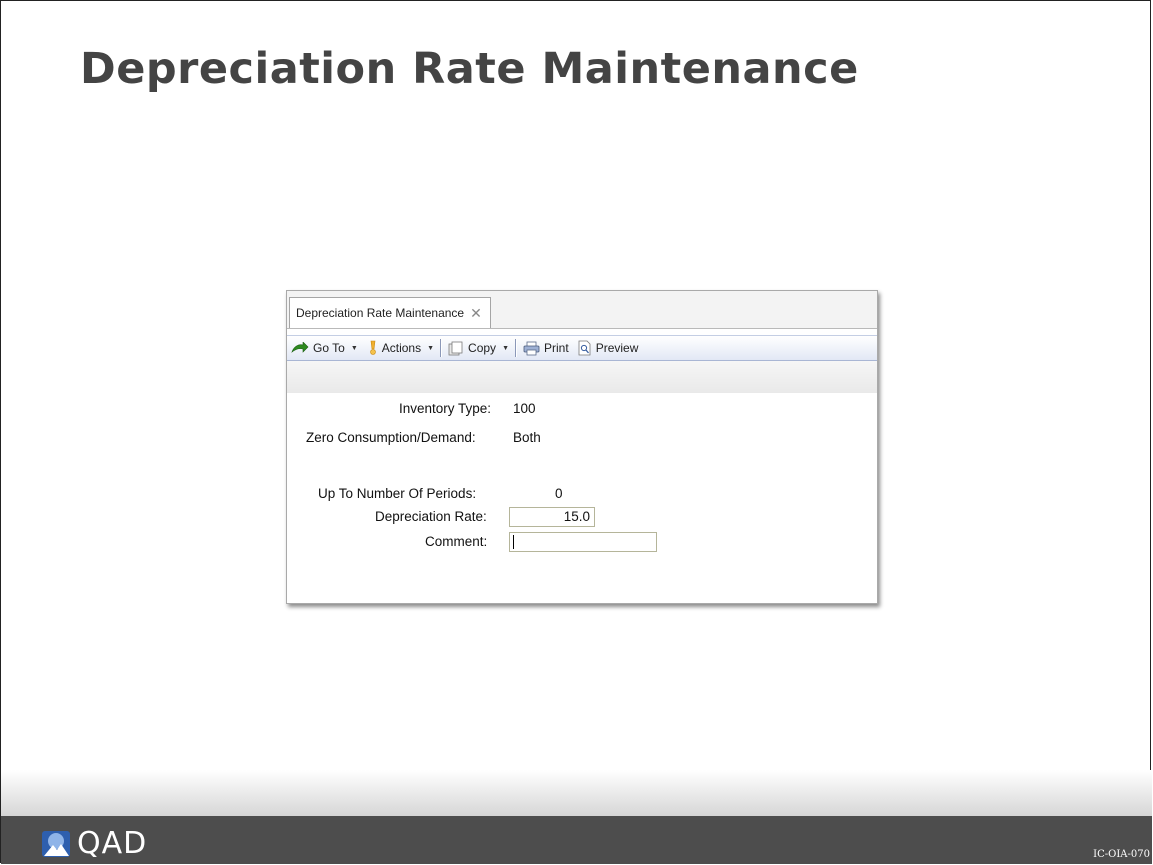 This screenshot has width=1153, height=865. Describe the element at coordinates (431, 516) in the screenshot. I see `depreciation-rate-label: Depreciation Rate:` at that location.